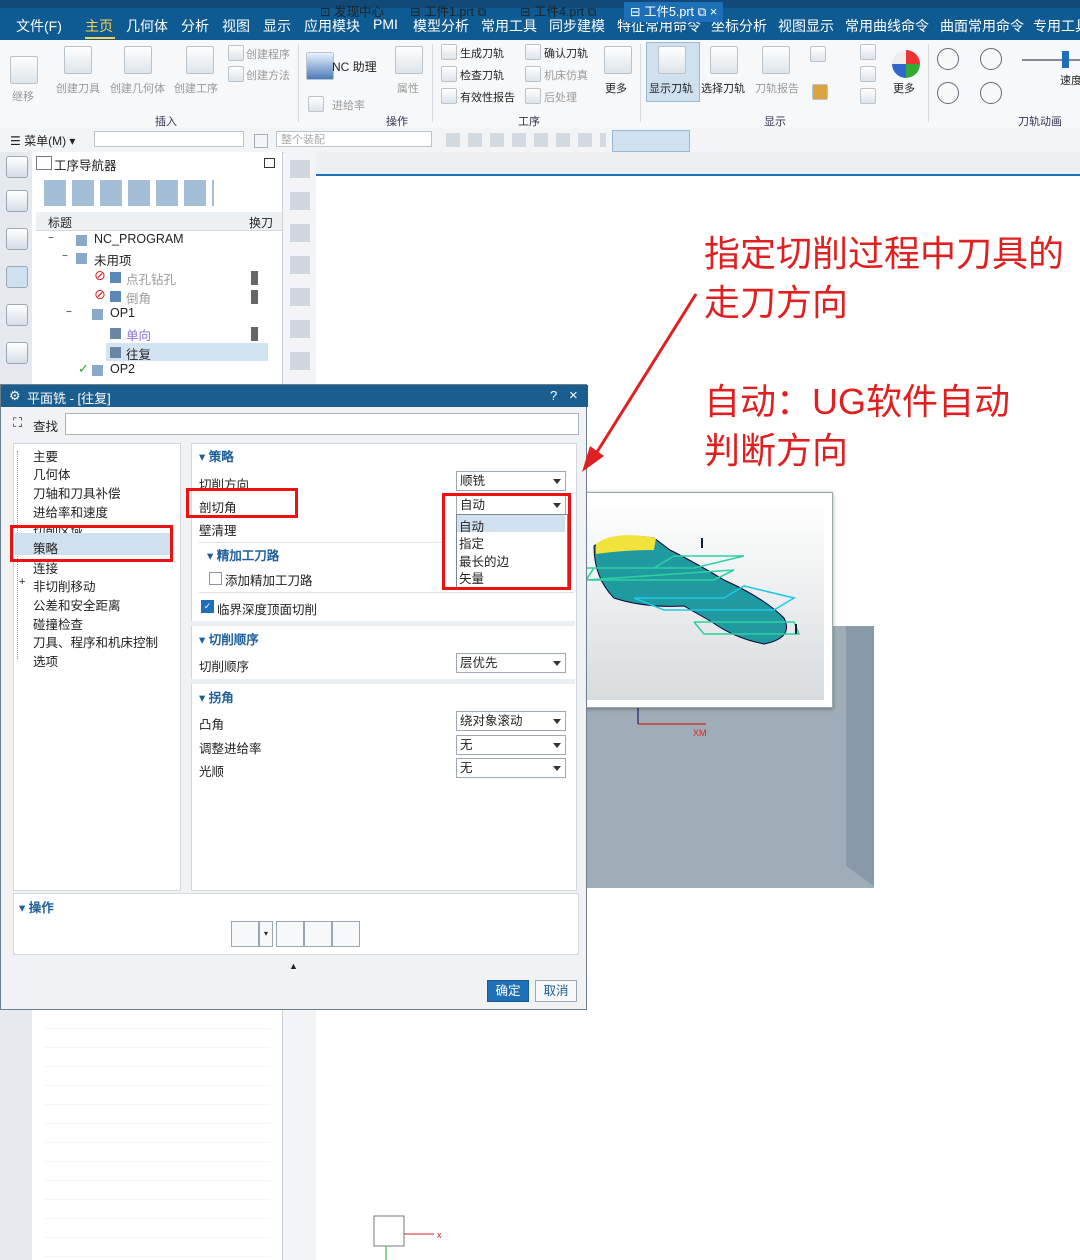  Describe the element at coordinates (482, 75) in the screenshot. I see `check-path-label: 检查刀轨` at that location.